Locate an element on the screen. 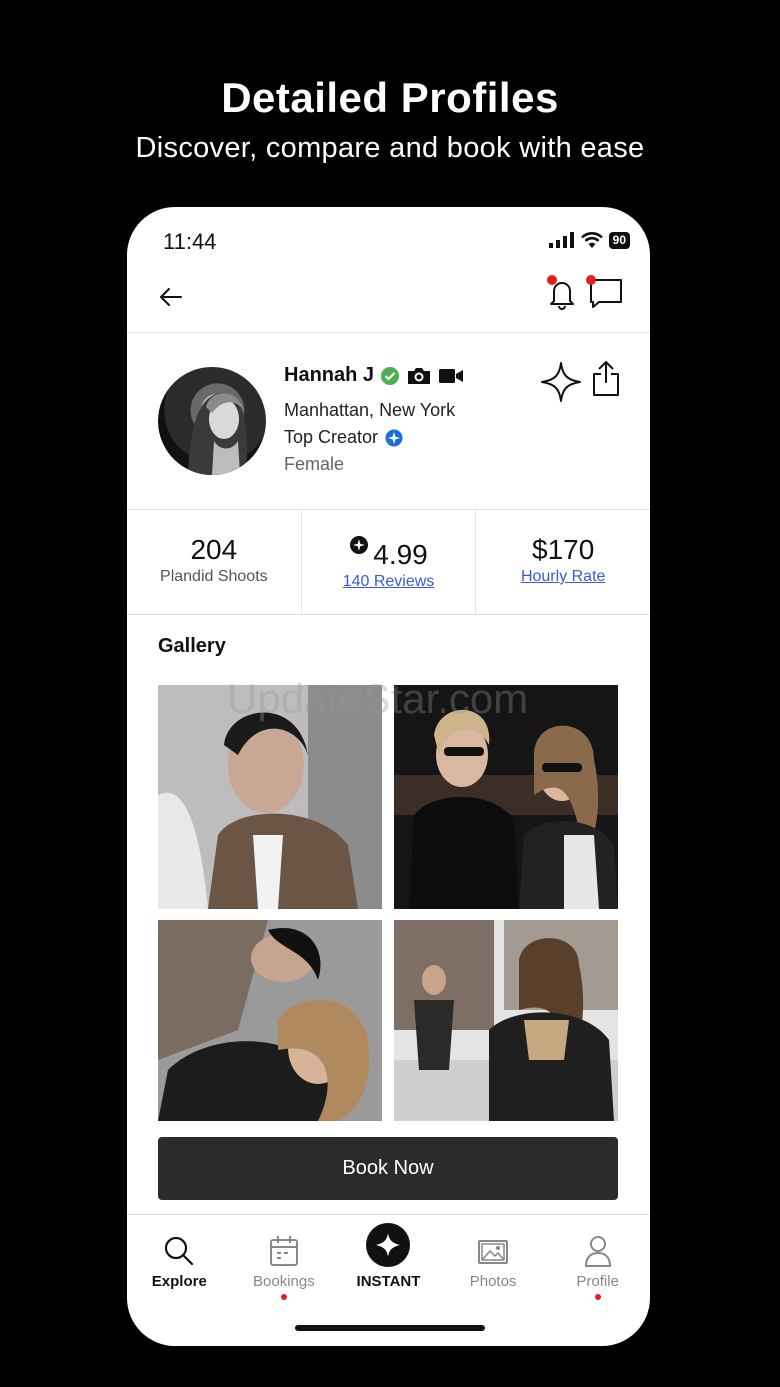  shoots-label: Plandid Shoots is located at coordinates (214, 576).